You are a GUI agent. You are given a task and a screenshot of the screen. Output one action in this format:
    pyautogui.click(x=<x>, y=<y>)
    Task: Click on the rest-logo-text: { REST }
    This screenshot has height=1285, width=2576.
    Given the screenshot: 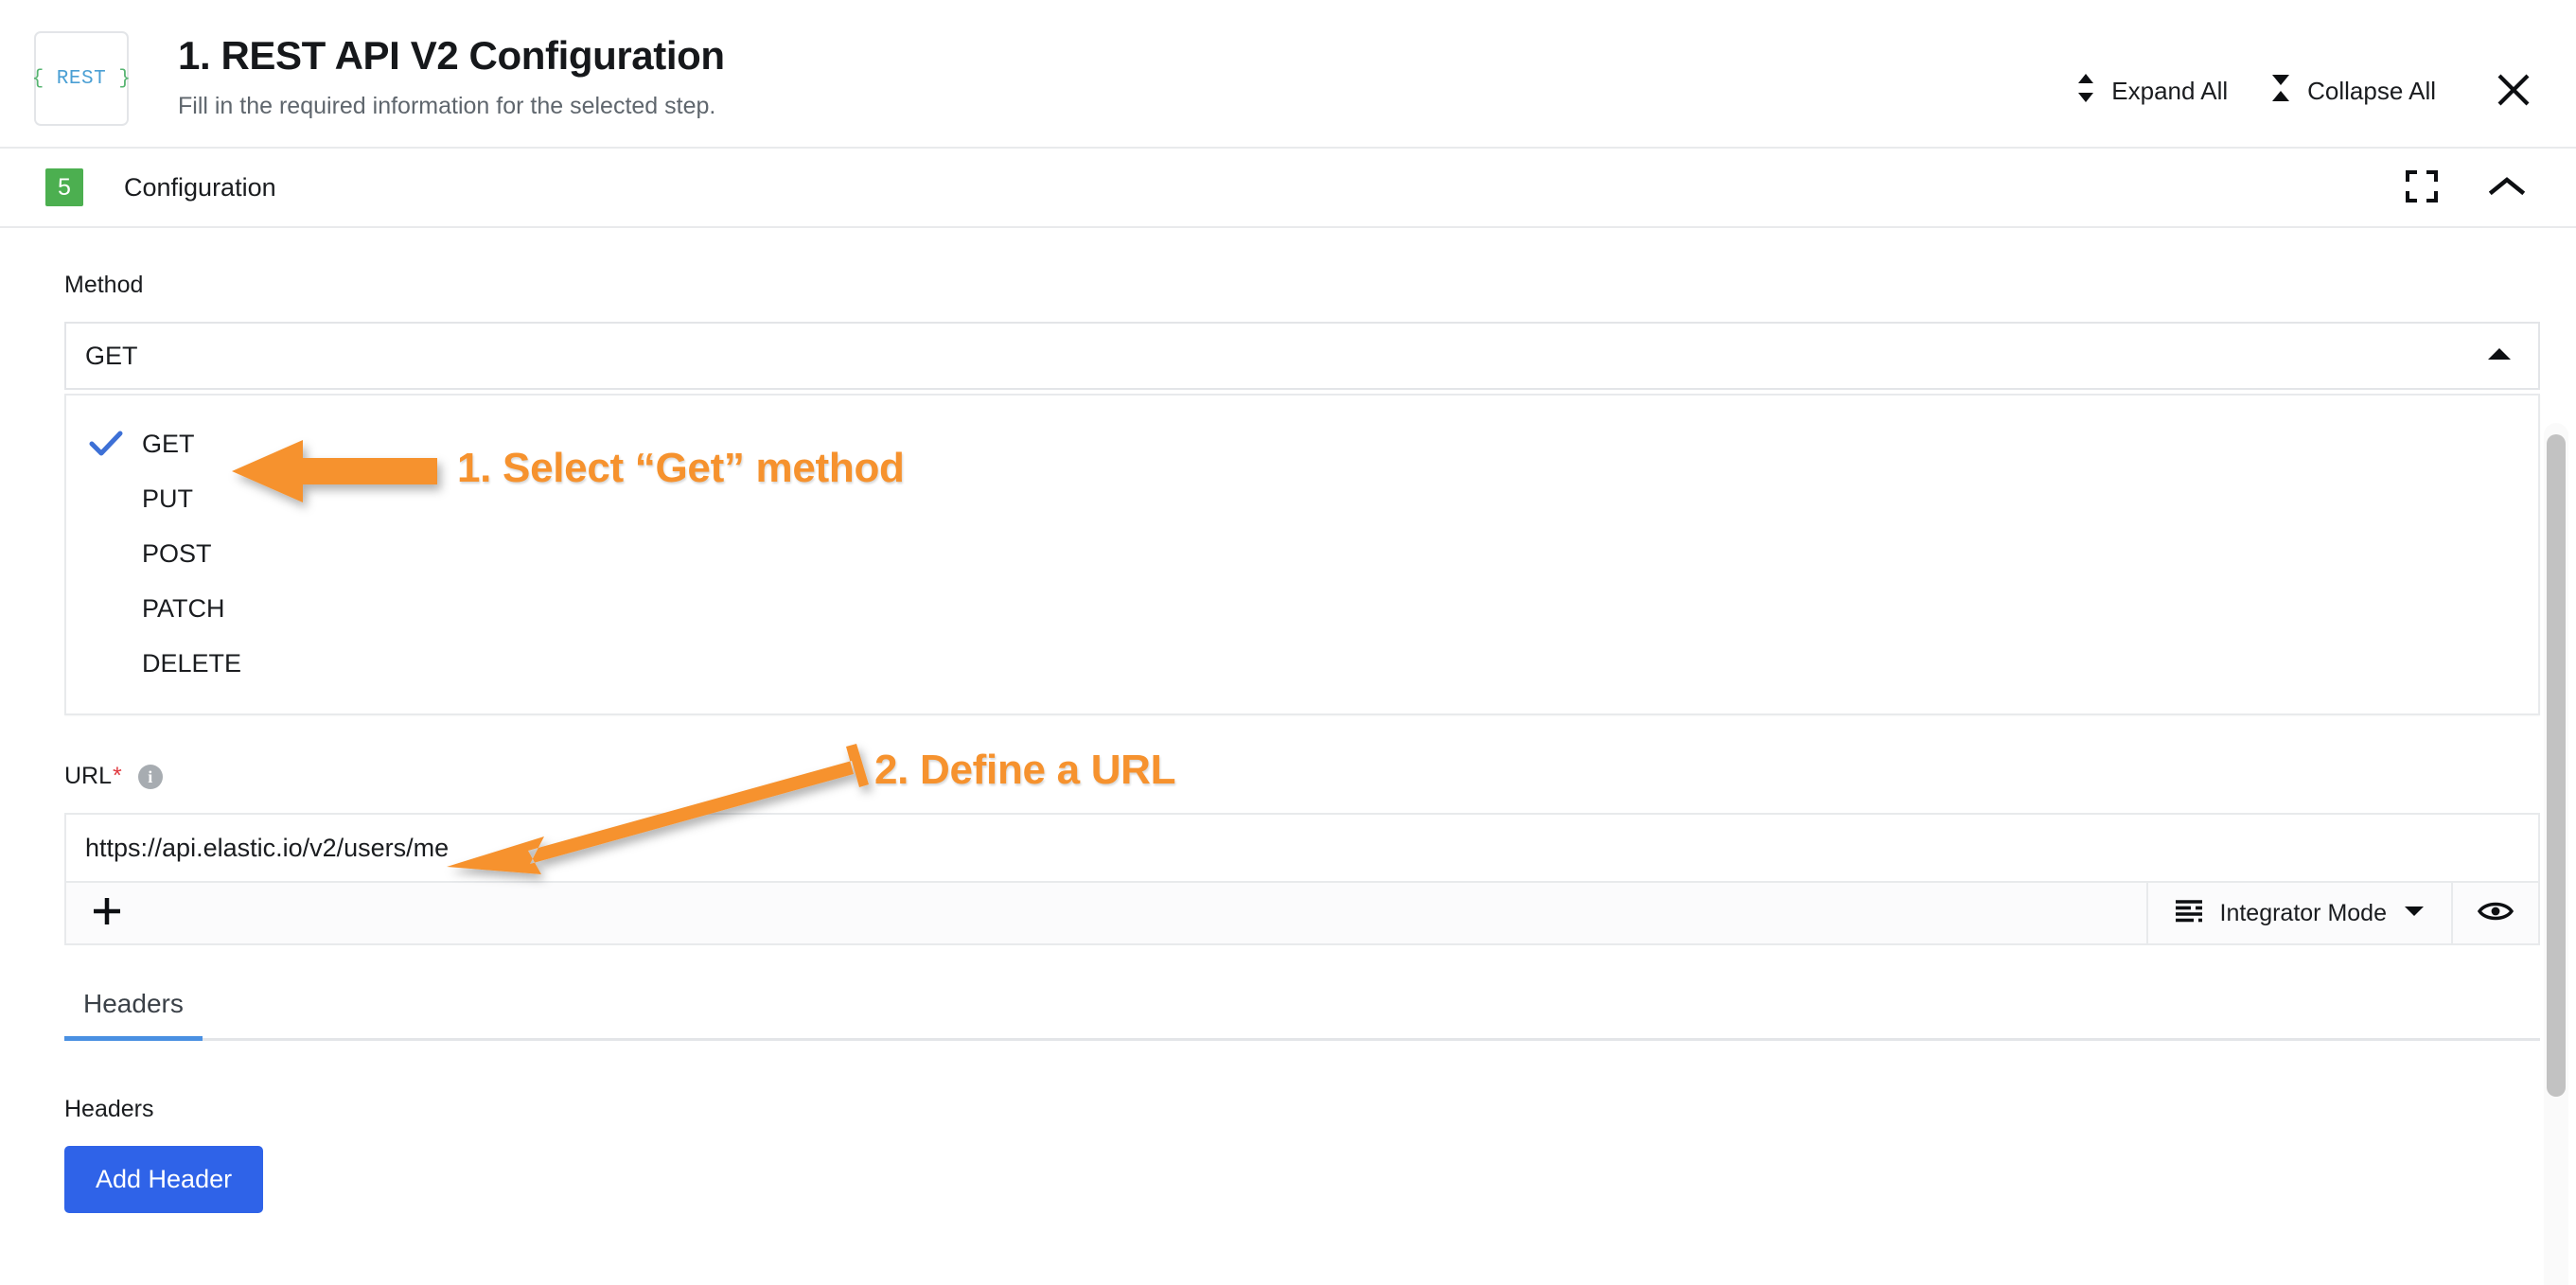 What is the action you would take?
    pyautogui.click(x=82, y=79)
    